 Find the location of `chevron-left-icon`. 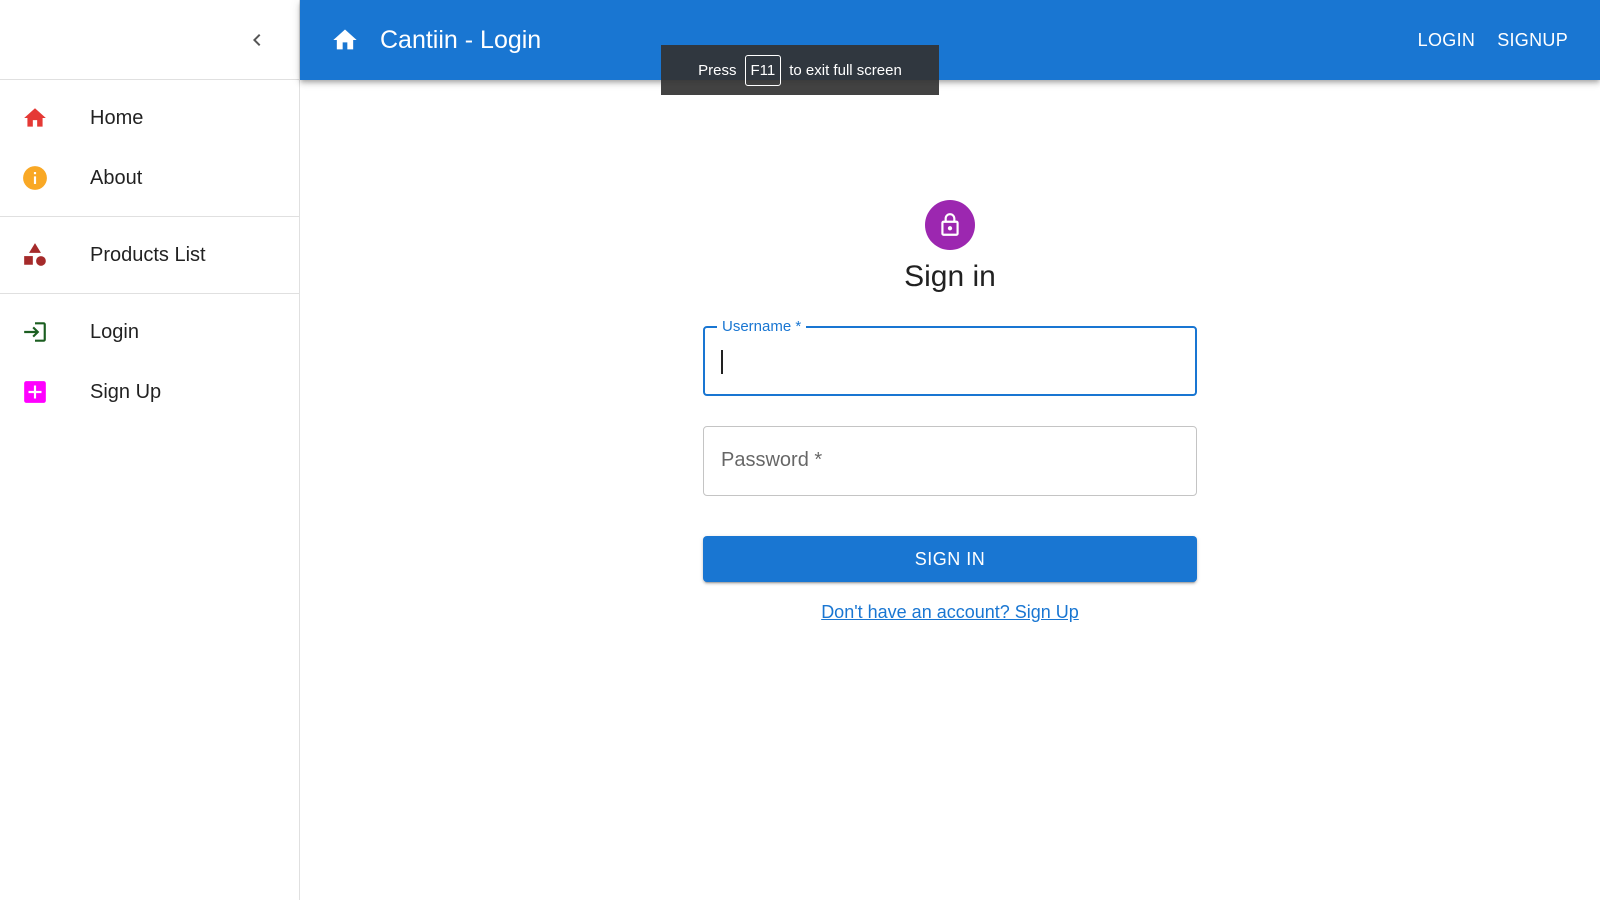

chevron-left-icon is located at coordinates (257, 39).